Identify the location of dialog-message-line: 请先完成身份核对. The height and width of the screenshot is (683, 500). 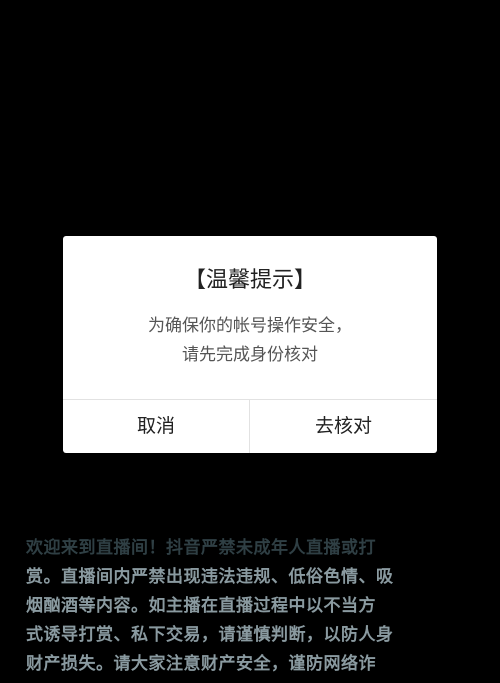
(250, 355).